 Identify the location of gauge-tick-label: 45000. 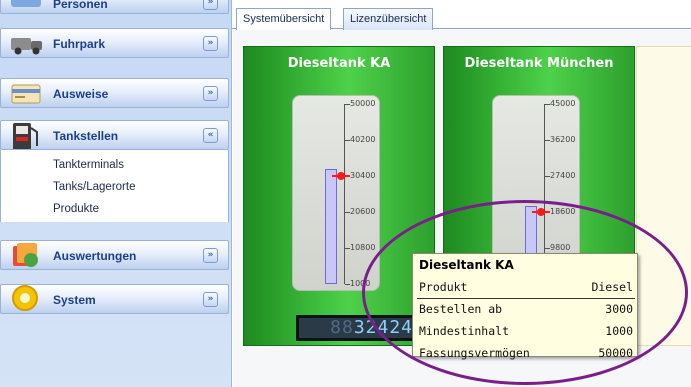
(563, 103).